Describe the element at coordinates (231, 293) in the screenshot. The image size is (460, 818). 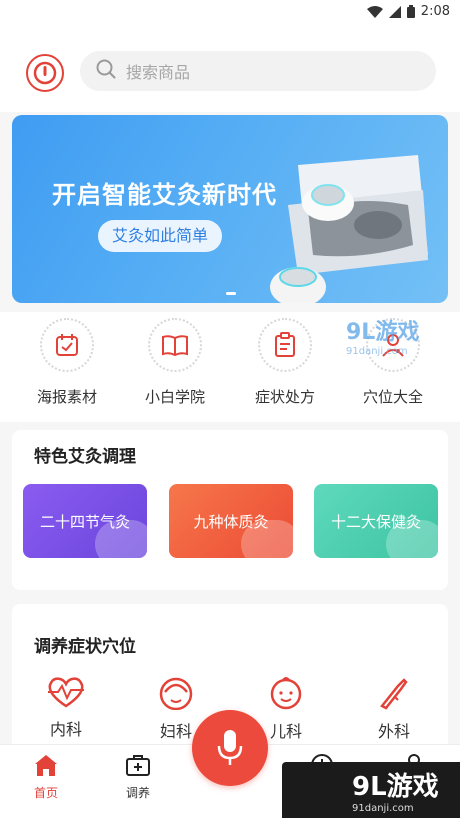
I see `carousel-indicator` at that location.